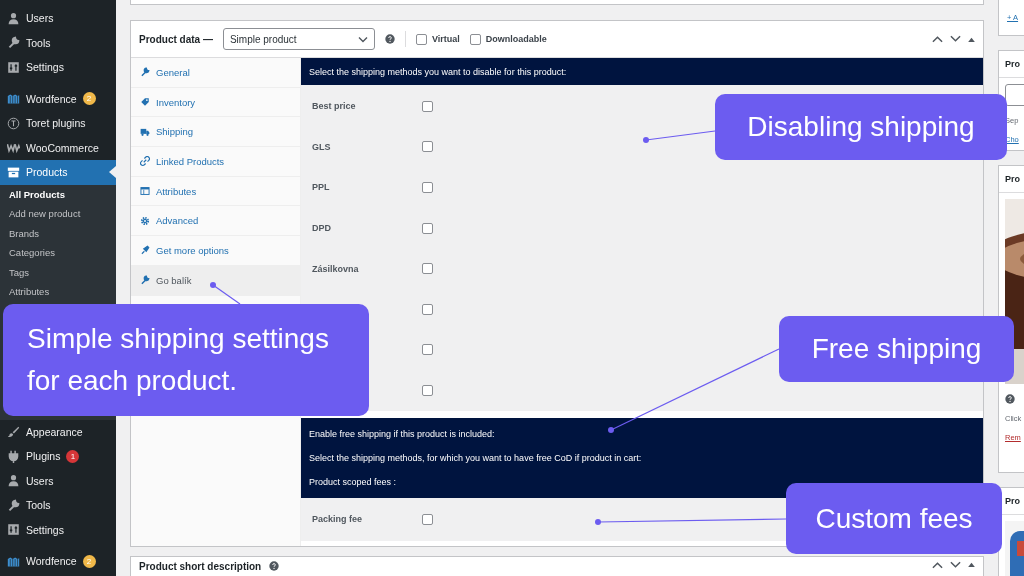 The height and width of the screenshot is (576, 1024). I want to click on section-heading: Enable free shipping if this product is included:, so click(402, 433).